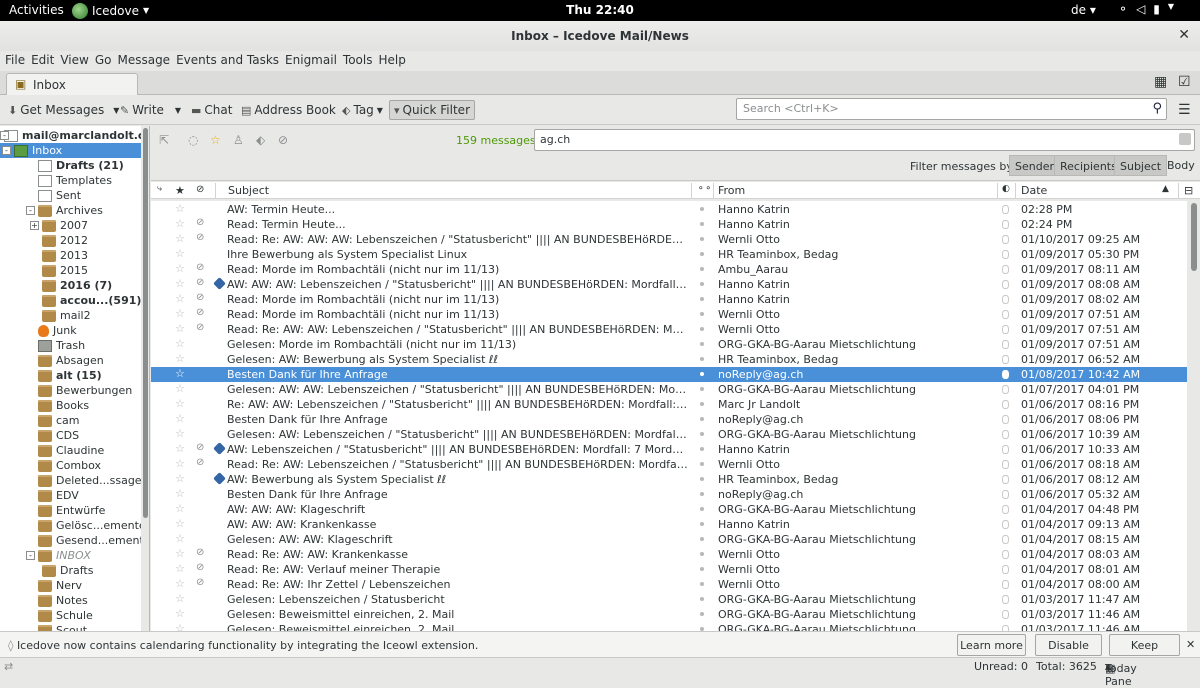  What do you see at coordinates (101, 61) in the screenshot?
I see `menu-go: Go` at bounding box center [101, 61].